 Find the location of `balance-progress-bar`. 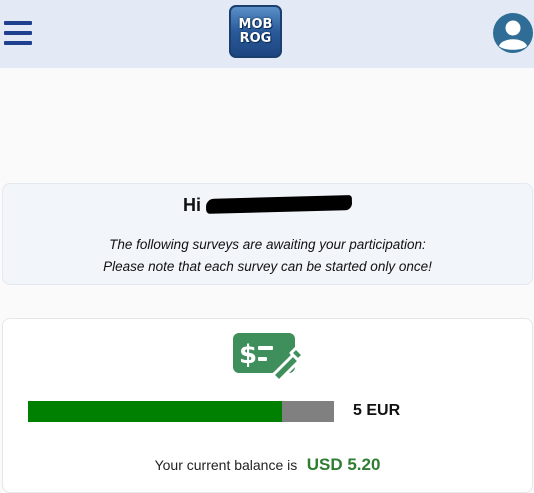

balance-progress-bar is located at coordinates (181, 411).